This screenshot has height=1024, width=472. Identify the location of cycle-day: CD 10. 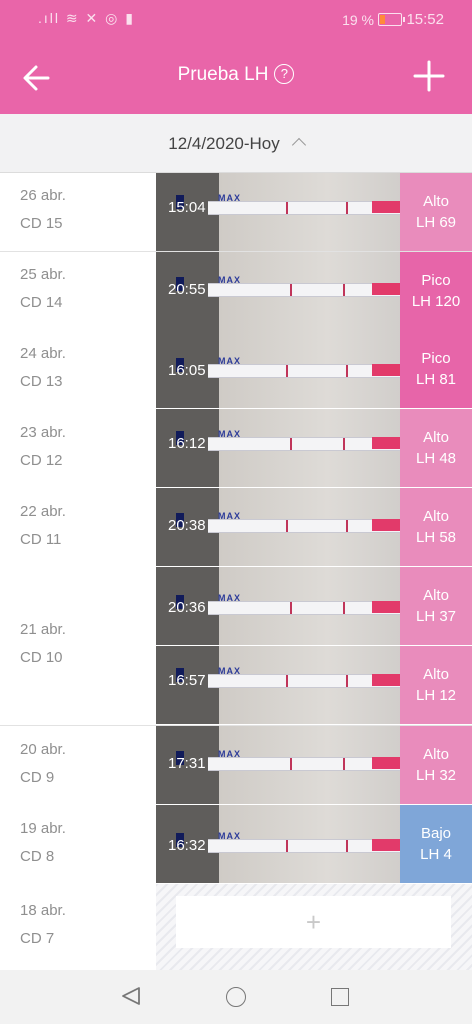
(41, 657).